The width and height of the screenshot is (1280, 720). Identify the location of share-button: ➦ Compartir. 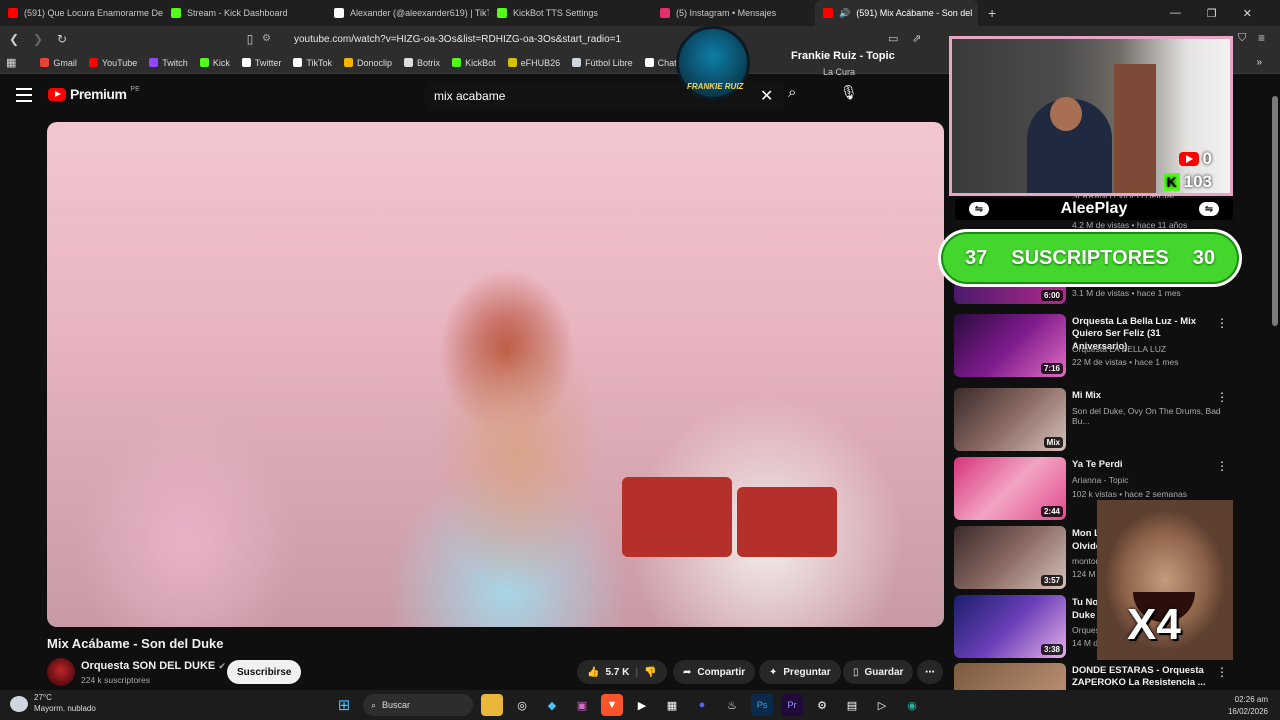
(714, 672).